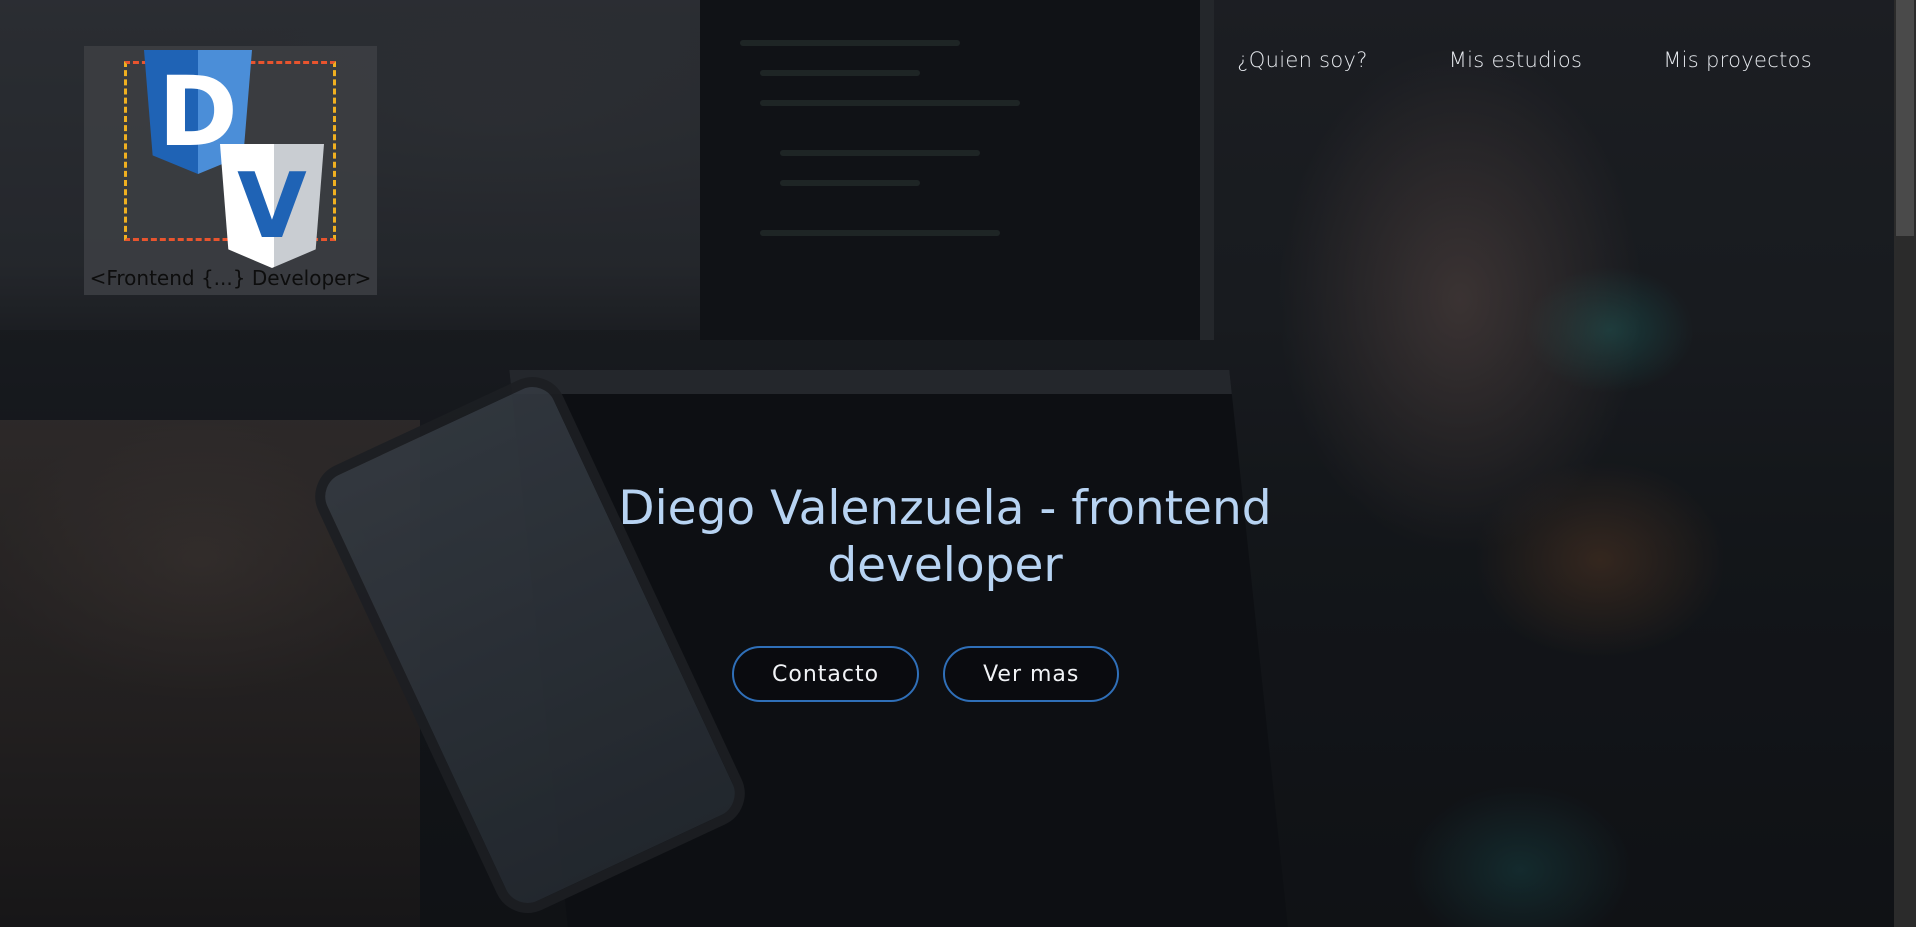 This screenshot has height=927, width=1916. I want to click on site-logo: D V <Frontend {...} Developer>, so click(230, 170).